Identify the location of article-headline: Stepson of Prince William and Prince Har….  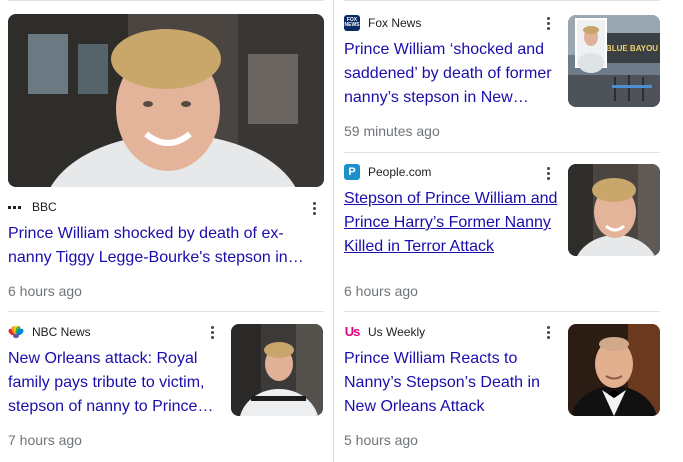
(452, 223).